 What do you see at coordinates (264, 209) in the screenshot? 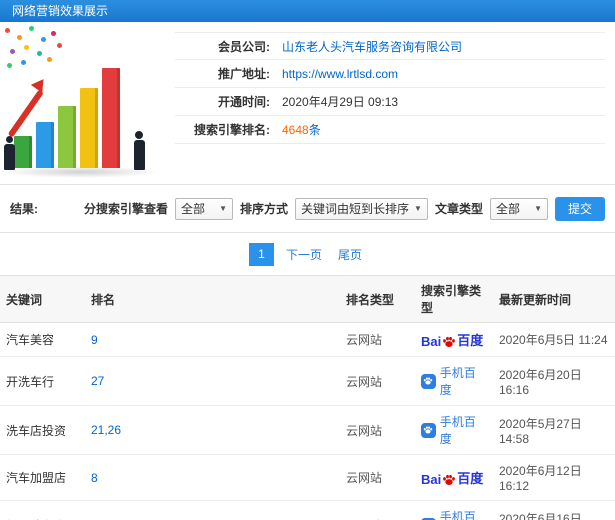
I see `sort-filter-label: 排序方式` at bounding box center [264, 209].